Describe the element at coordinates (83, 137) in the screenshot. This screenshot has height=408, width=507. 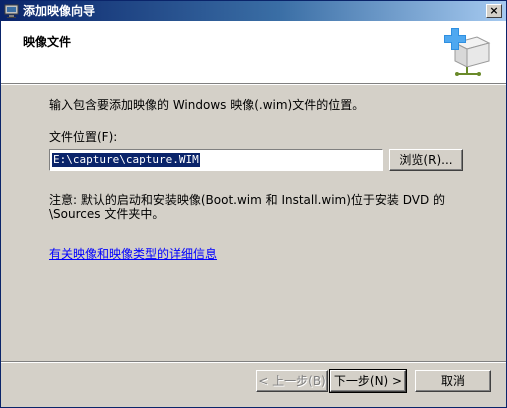
I see `file-location-label: 文件位置(F):` at that location.